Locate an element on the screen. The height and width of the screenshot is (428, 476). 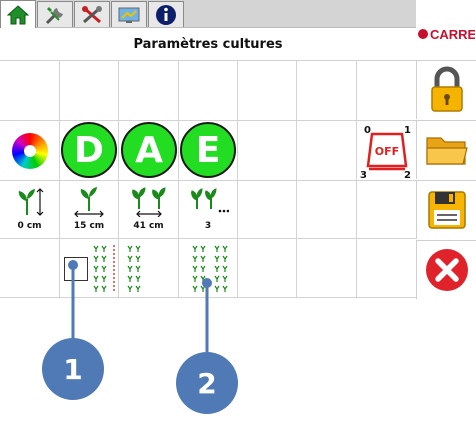
lock-button is located at coordinates (446, 89).